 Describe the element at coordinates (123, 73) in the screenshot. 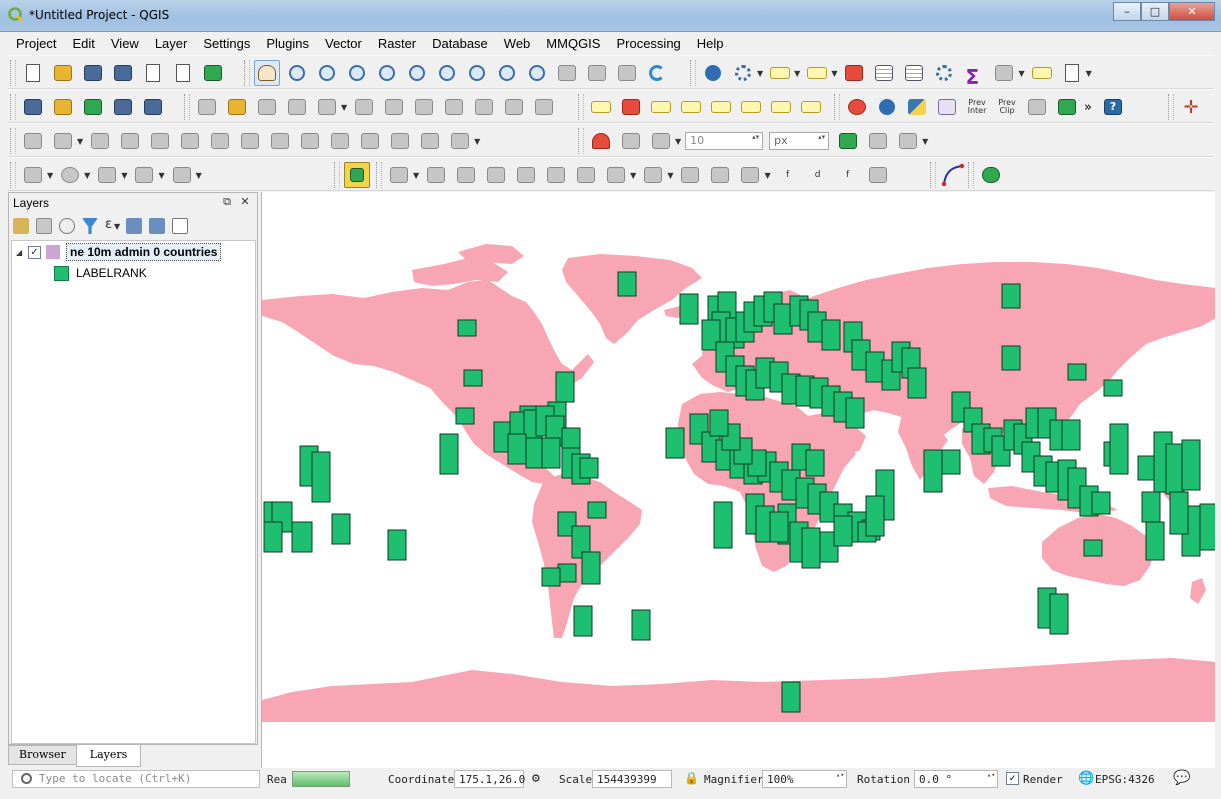

I see `save-as-button` at that location.